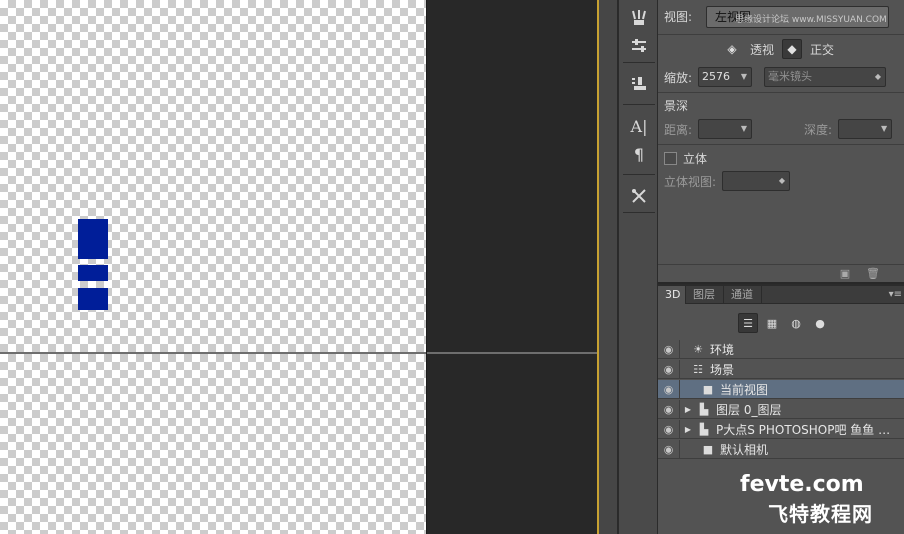 This screenshot has height=534, width=904. I want to click on tab-channels: 通道, so click(743, 295).